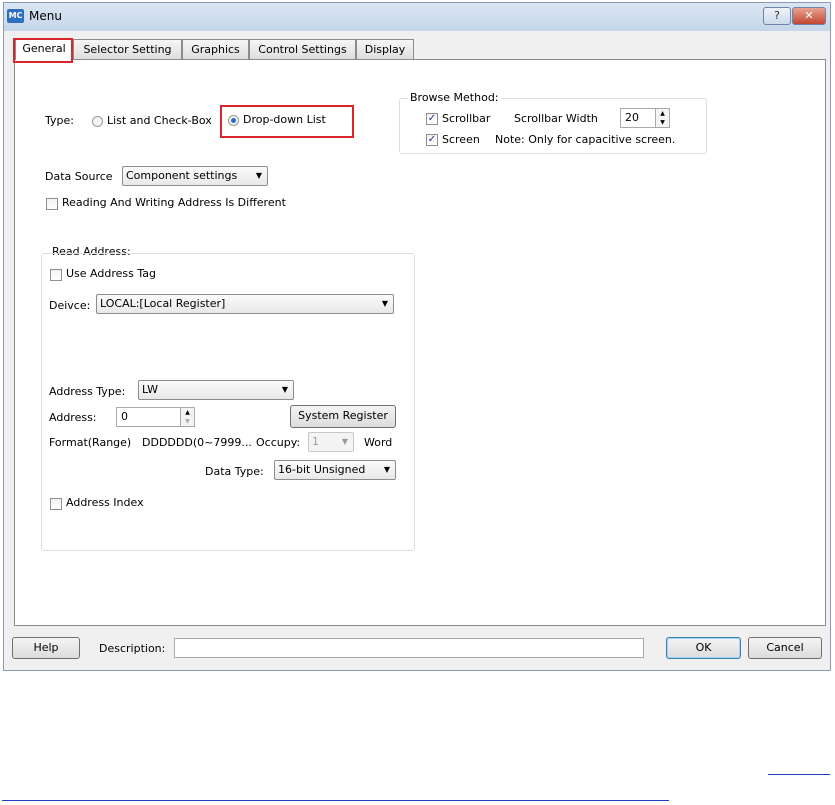 This screenshot has width=835, height=805. What do you see at coordinates (785, 648) in the screenshot?
I see `cancel-button: Cancel` at bounding box center [785, 648].